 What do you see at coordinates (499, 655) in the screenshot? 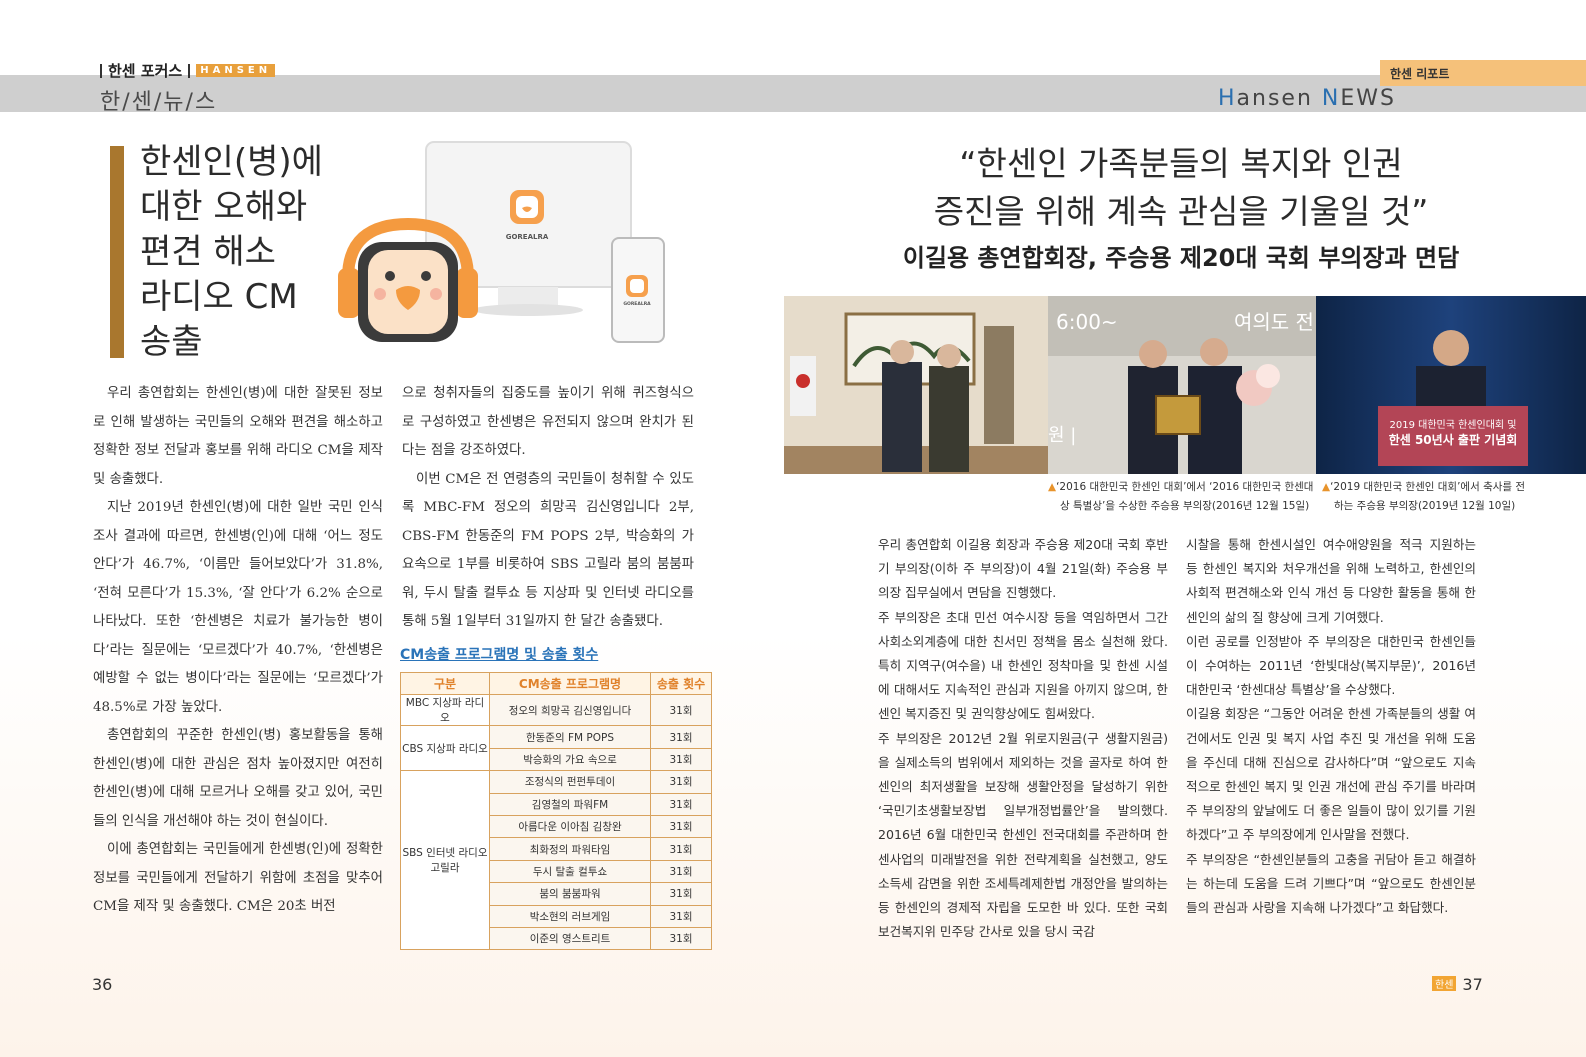
I see `cm-table-title: CM송출 프로그램명 및 송출 횟수` at bounding box center [499, 655].